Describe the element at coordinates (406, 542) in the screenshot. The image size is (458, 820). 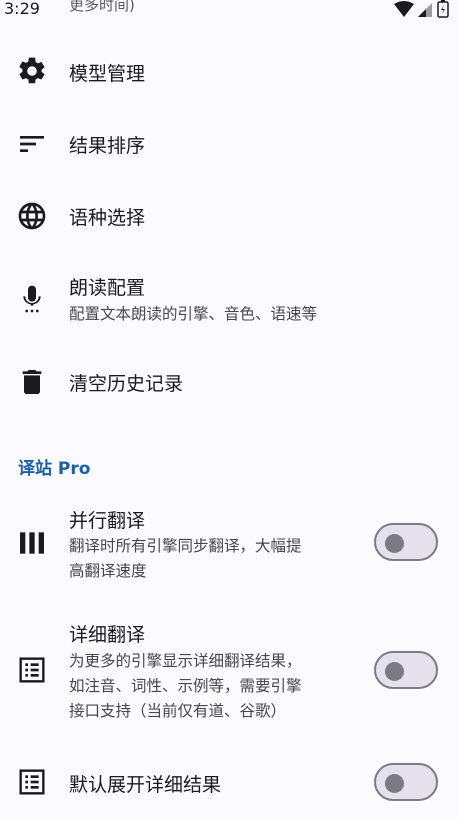
I see `parallel-translate-toggle` at that location.